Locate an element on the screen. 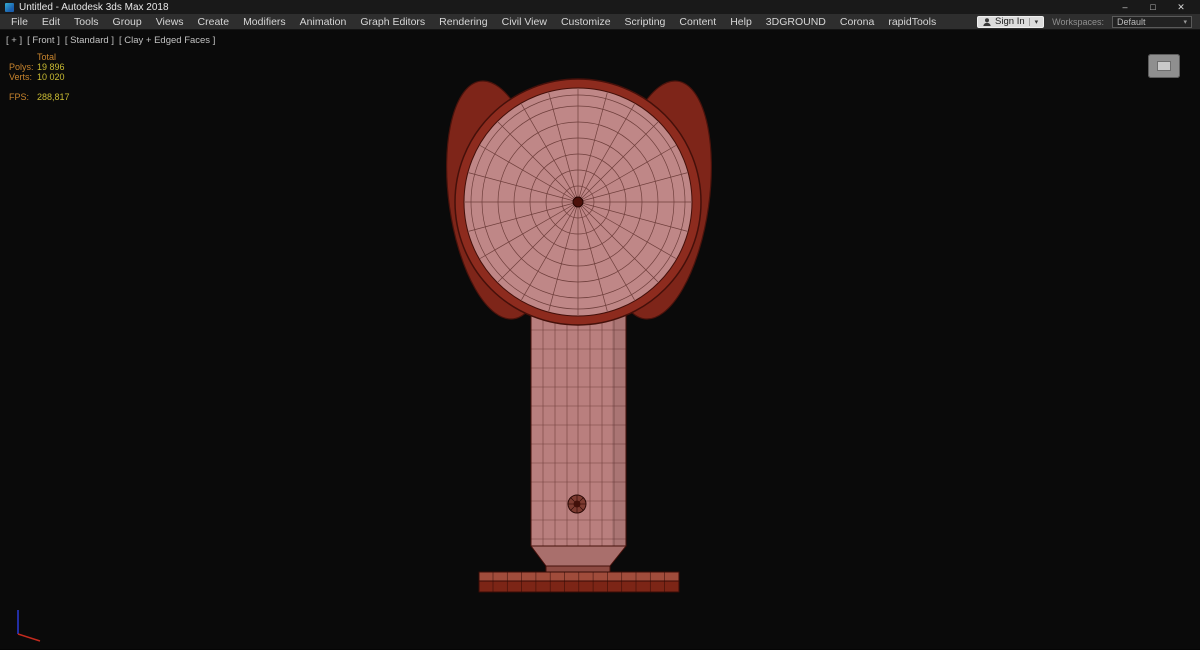 The image size is (1200, 650). menu-item-scripting: Scripting is located at coordinates (645, 22).